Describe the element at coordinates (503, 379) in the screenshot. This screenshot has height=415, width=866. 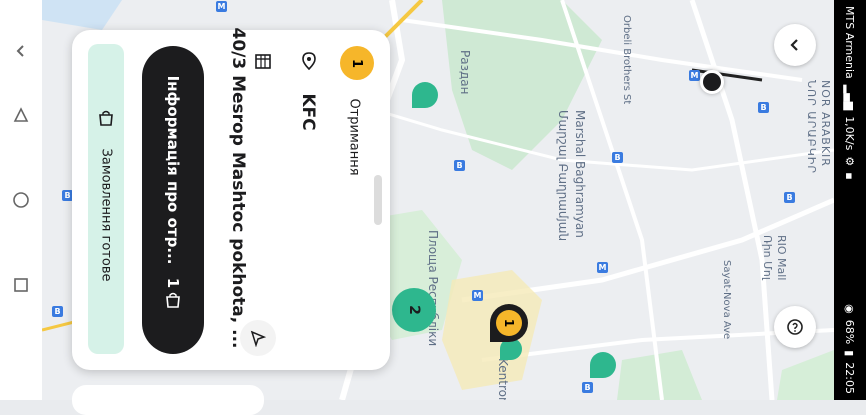
I see `map-label: Kentron` at that location.